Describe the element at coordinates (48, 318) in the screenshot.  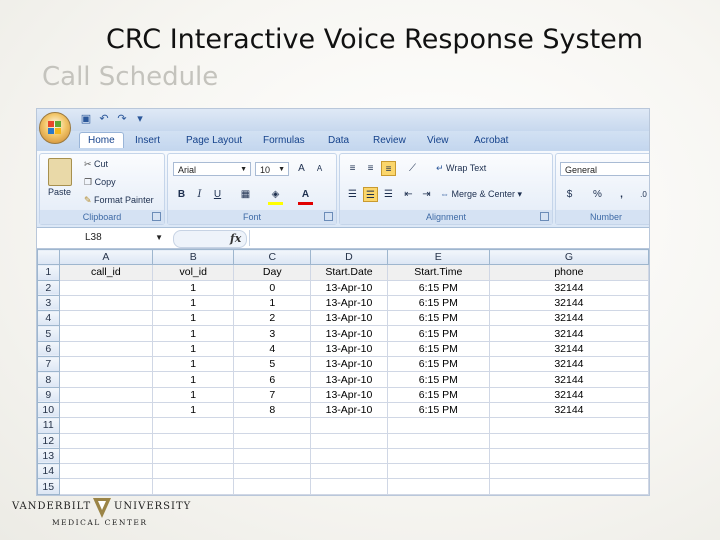
I see `row-header: 4` at that location.